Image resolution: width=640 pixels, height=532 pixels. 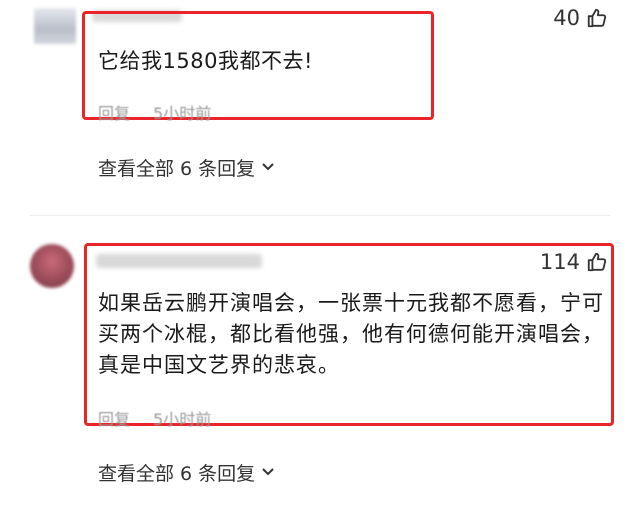 What do you see at coordinates (219, 365) in the screenshot?
I see `comment-line: 真是中国文艺界的悲哀。` at bounding box center [219, 365].